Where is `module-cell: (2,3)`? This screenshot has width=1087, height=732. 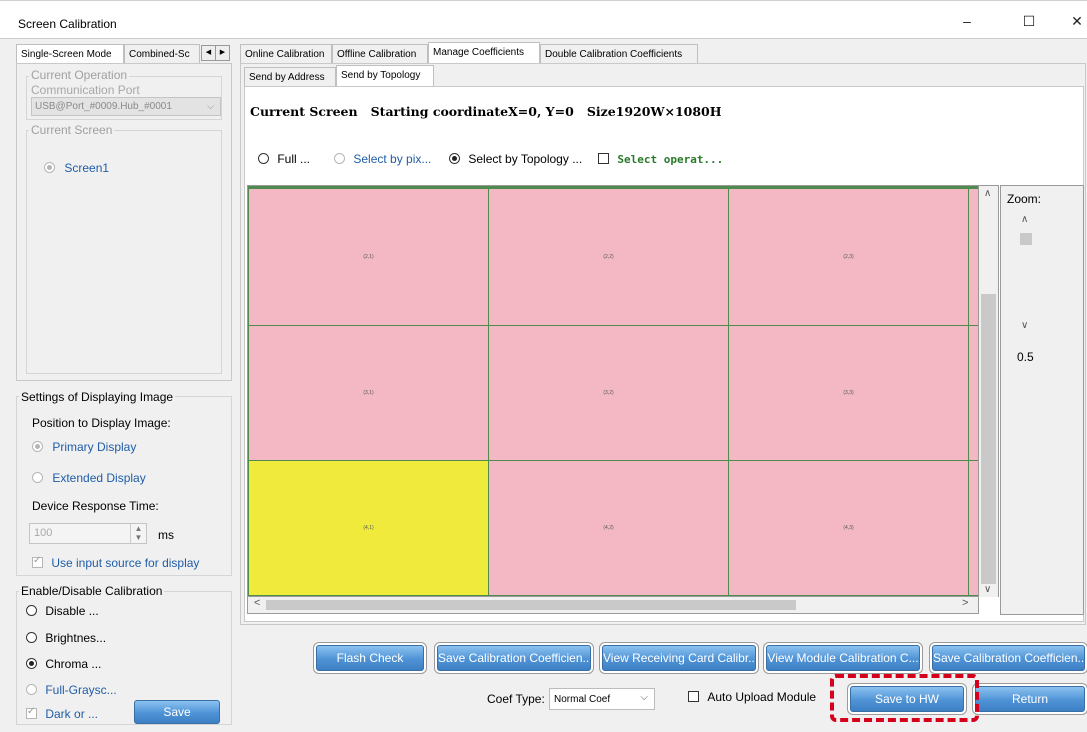
module-cell: (2,3) is located at coordinates (848, 257).